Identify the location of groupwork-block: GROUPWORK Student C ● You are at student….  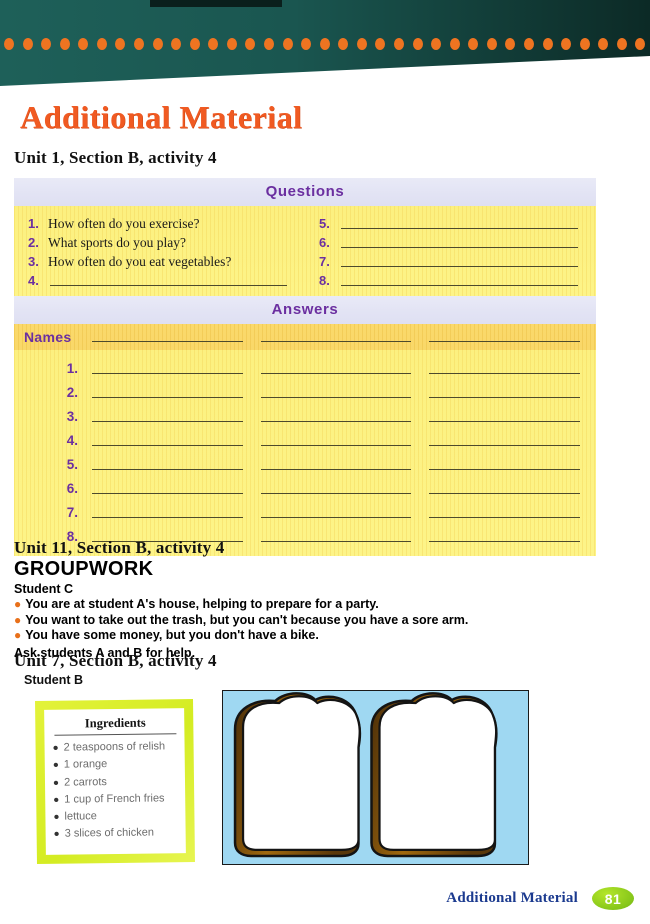
(324, 609).